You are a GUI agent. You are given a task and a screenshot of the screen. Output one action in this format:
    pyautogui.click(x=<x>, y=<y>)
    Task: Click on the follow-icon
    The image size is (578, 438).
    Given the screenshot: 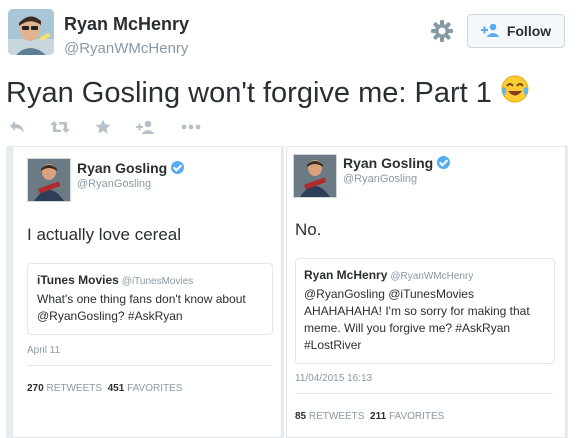 What is the action you would take?
    pyautogui.click(x=490, y=31)
    